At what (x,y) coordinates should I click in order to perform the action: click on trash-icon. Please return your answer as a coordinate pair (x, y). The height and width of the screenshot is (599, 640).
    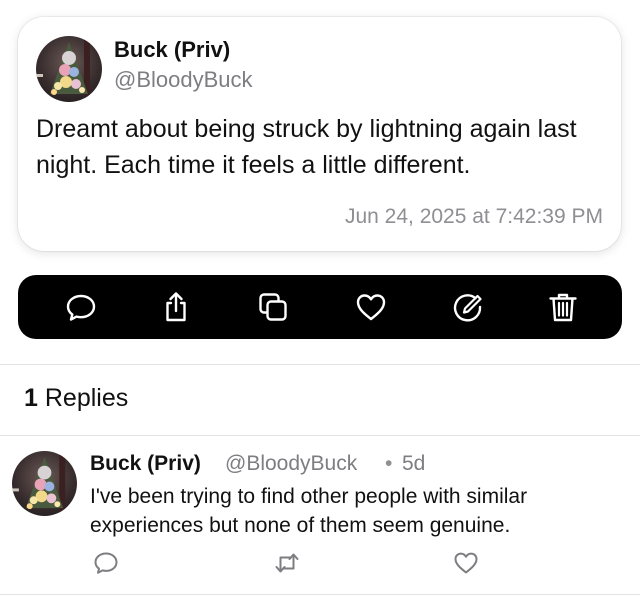
    Looking at the image, I should click on (563, 307).